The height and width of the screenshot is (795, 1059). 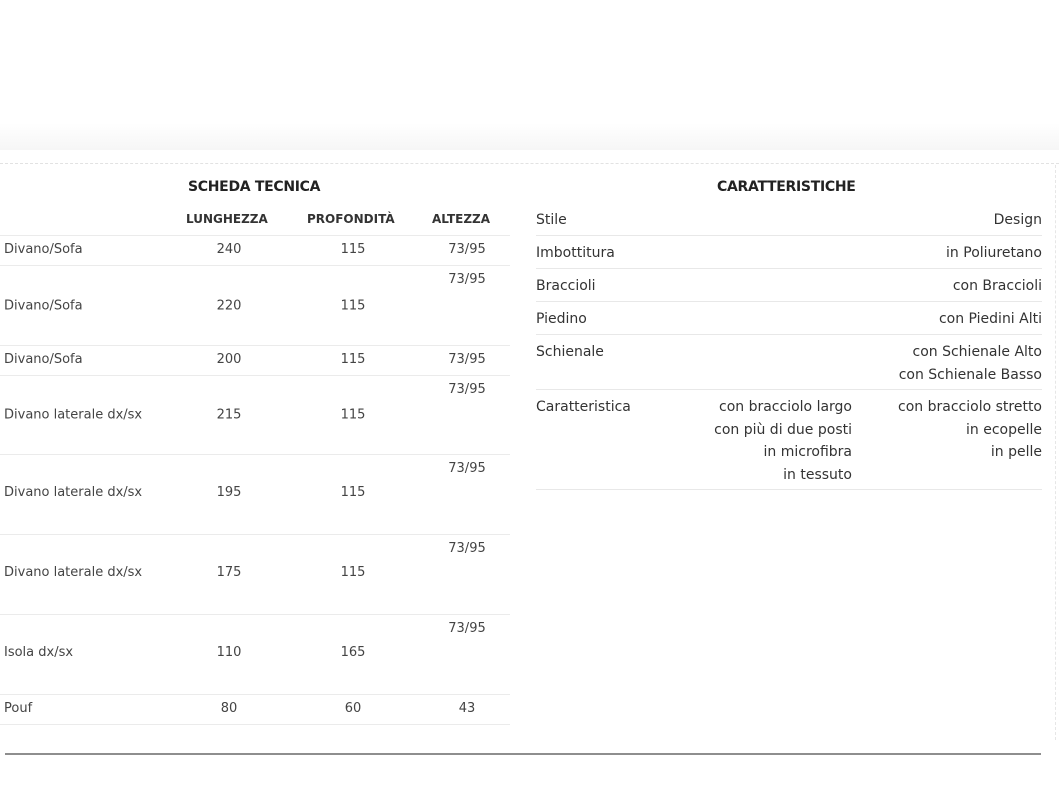 I want to click on feature-row-imbottitura: Imbottitura in Poliuretano, so click(x=789, y=252).